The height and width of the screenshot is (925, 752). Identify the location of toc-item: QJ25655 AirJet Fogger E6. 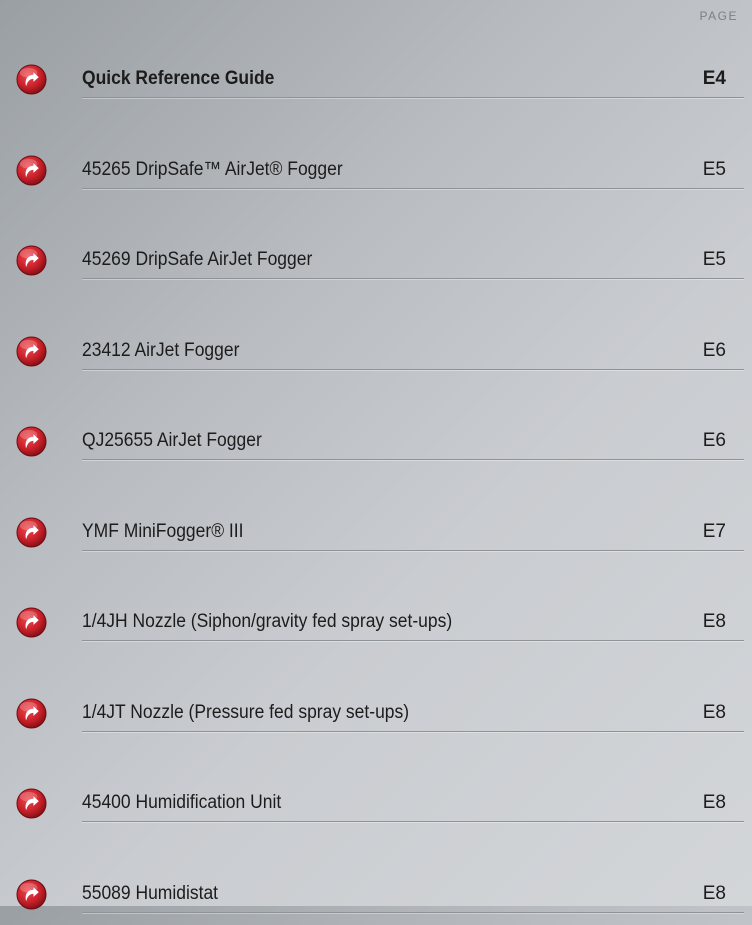
(376, 442).